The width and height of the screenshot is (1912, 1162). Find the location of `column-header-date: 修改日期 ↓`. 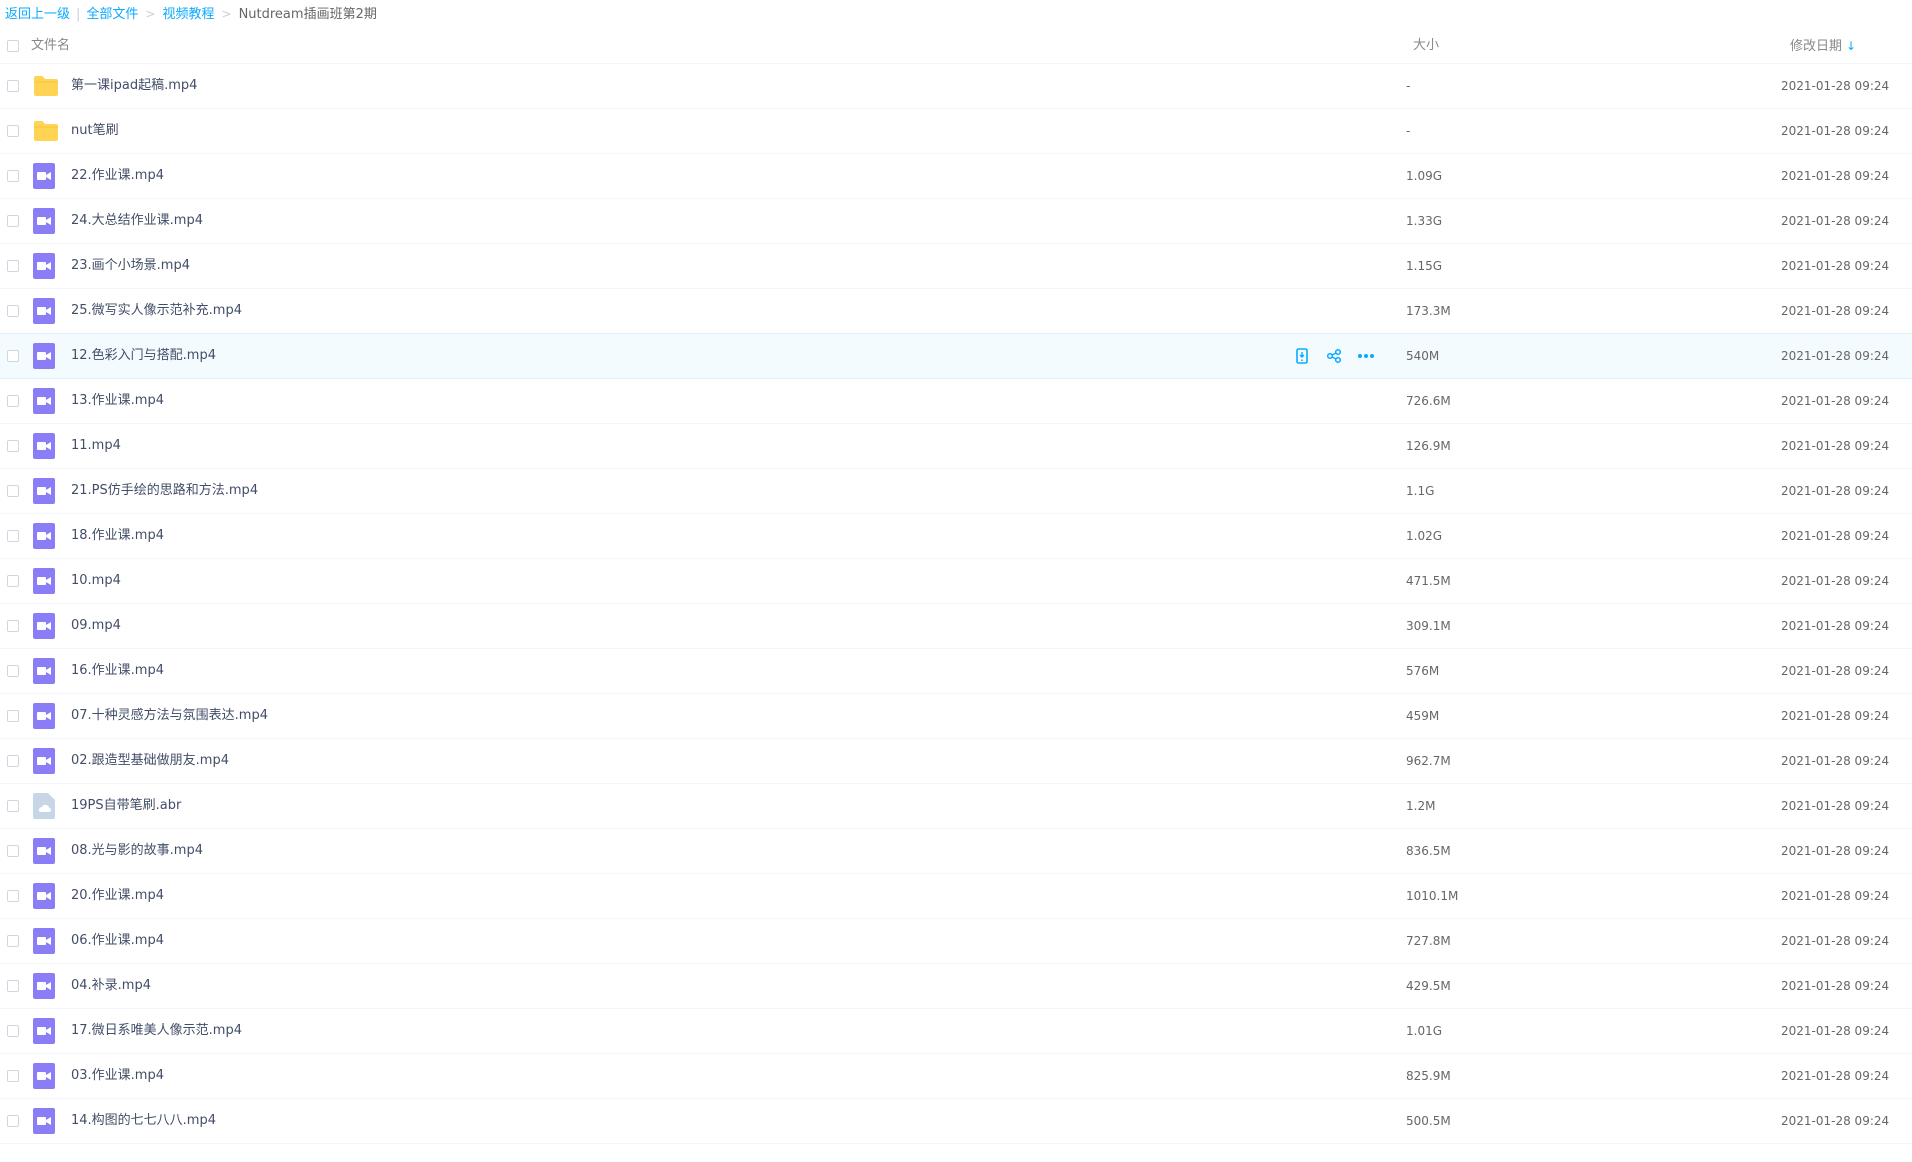

column-header-date: 修改日期 ↓ is located at coordinates (1823, 46).